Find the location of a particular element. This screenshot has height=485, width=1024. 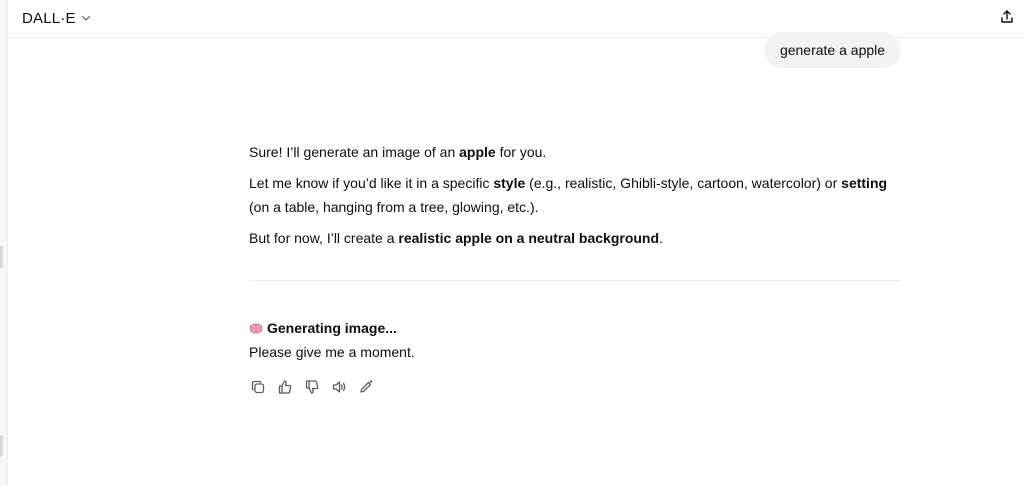

share-upload-icon is located at coordinates (1007, 16).